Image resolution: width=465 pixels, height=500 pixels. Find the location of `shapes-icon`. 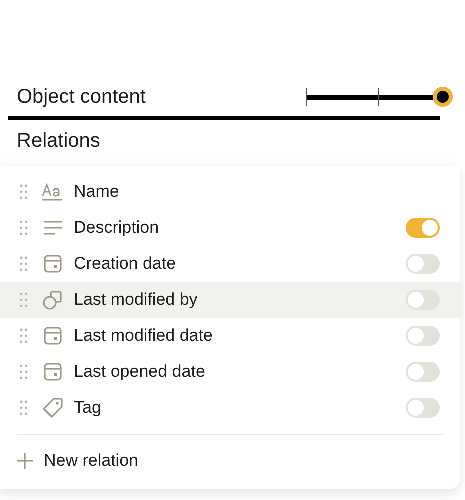

shapes-icon is located at coordinates (53, 300).